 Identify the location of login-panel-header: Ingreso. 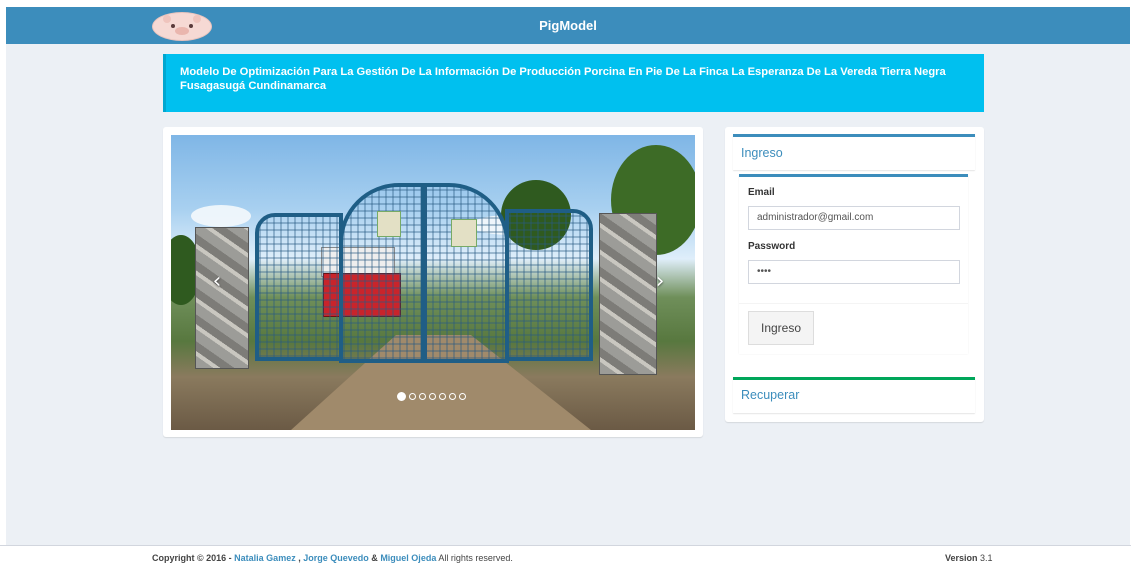
(854, 152).